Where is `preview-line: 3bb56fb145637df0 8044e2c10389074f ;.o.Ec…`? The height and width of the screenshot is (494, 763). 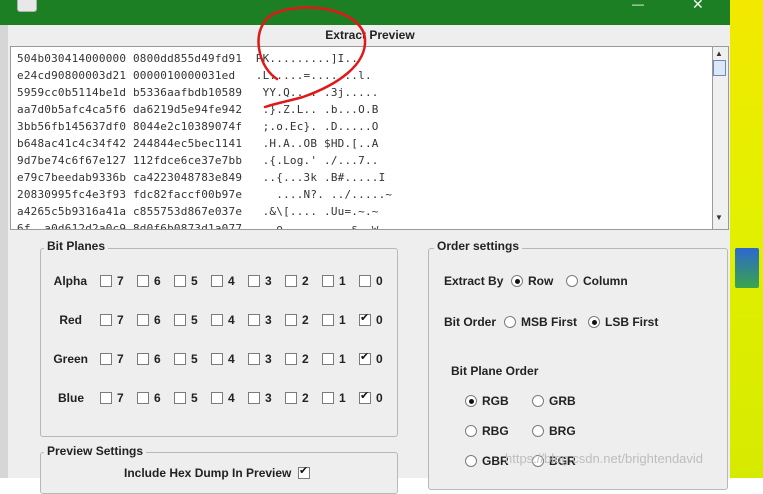
preview-line: 3bb56fb145637df0 8044e2c10389074f ;.o.Ec… is located at coordinates (198, 126).